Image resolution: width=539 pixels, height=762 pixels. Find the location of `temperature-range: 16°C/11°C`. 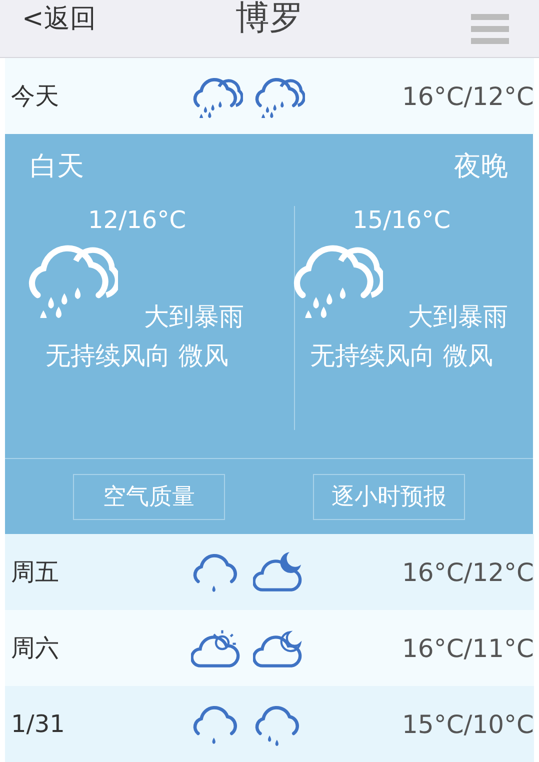

temperature-range: 16°C/11°C is located at coordinates (468, 648).